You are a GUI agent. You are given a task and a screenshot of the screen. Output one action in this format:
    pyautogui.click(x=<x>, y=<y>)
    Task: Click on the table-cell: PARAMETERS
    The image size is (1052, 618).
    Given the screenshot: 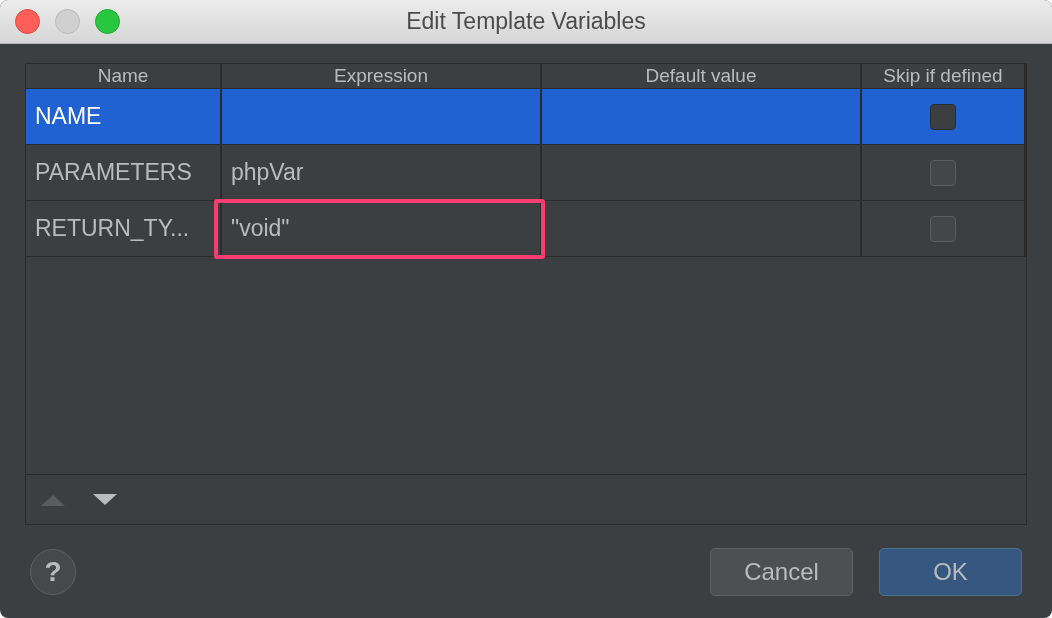 What is the action you would take?
    pyautogui.click(x=113, y=172)
    